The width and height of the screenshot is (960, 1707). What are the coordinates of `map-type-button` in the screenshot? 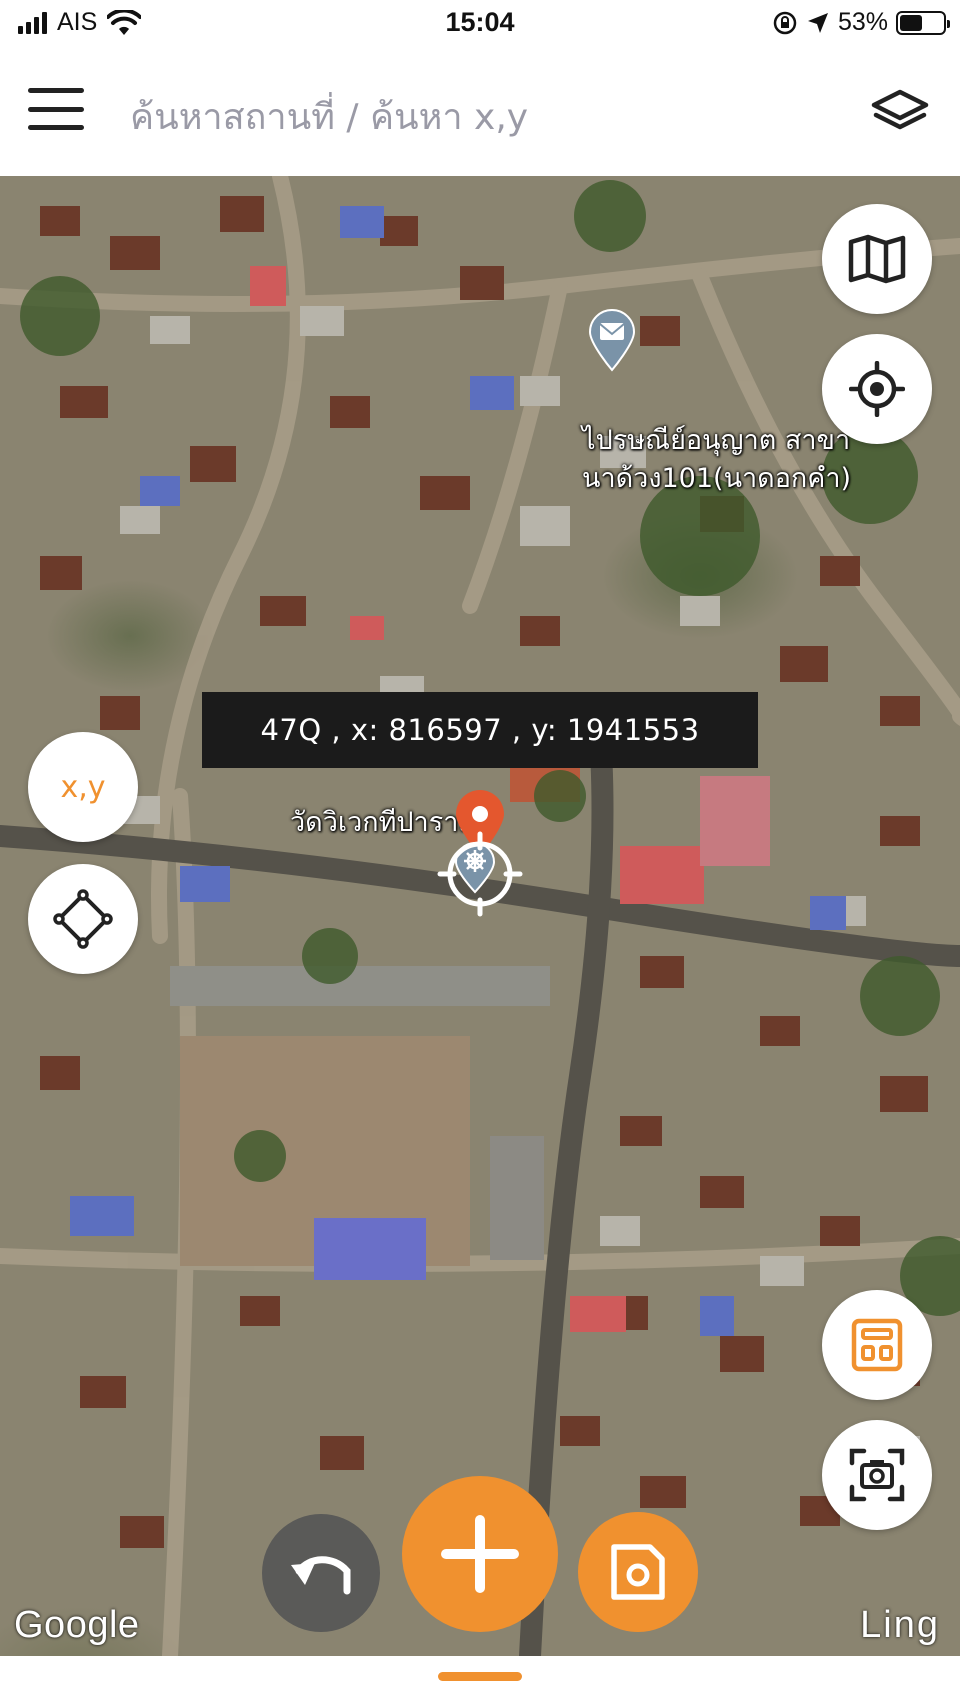 It's located at (877, 259).